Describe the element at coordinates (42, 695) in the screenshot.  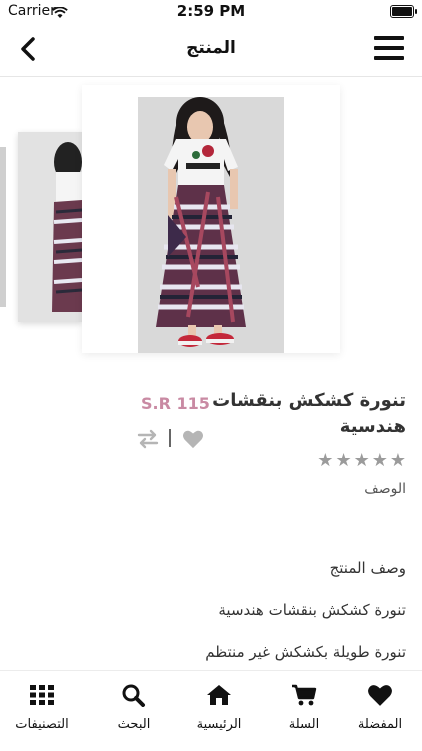
I see `grid-icon` at that location.